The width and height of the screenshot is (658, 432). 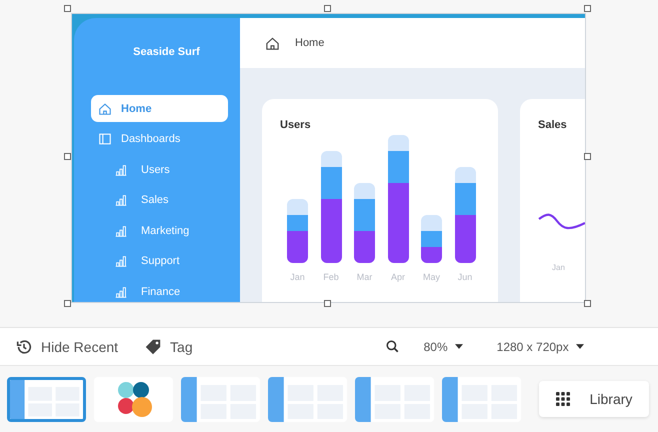 What do you see at coordinates (166, 52) in the screenshot?
I see `brand-name: Seaside Surf` at bounding box center [166, 52].